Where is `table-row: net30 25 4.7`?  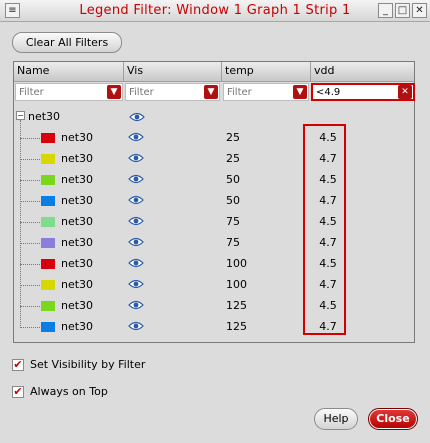 table-row: net30 25 4.7 is located at coordinates (214, 159).